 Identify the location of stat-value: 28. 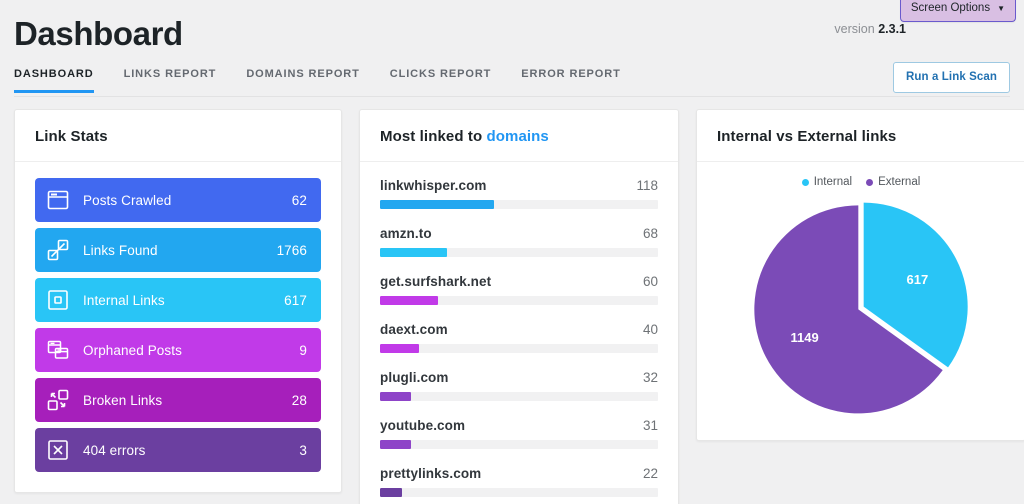
(299, 400).